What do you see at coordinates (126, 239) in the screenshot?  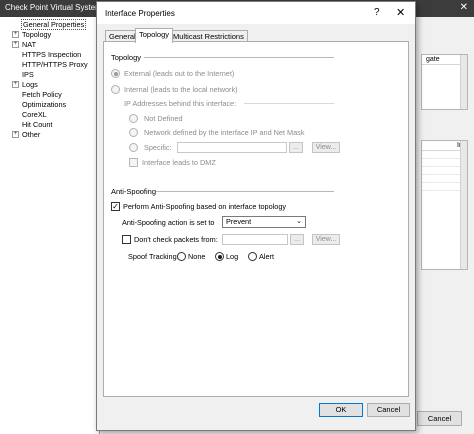 I see `dont-check-checkbox` at bounding box center [126, 239].